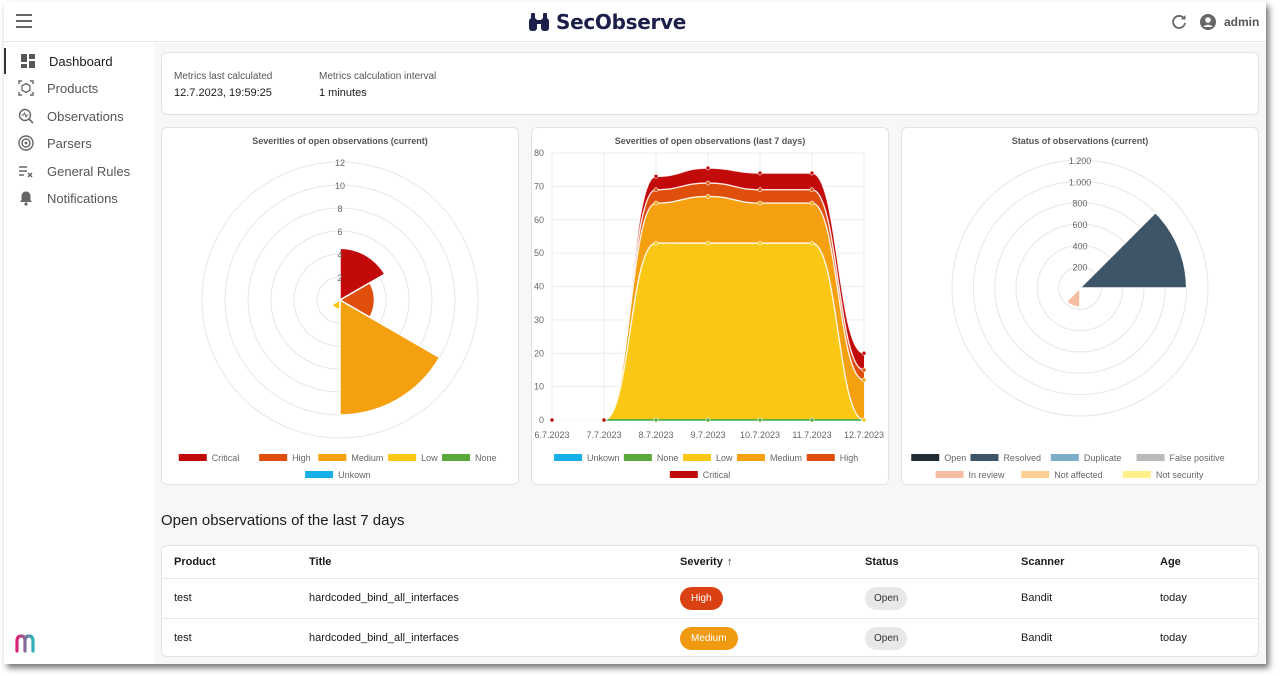 The width and height of the screenshot is (1280, 676). Describe the element at coordinates (73, 88) in the screenshot. I see `sidebar-item-label: Products` at that location.